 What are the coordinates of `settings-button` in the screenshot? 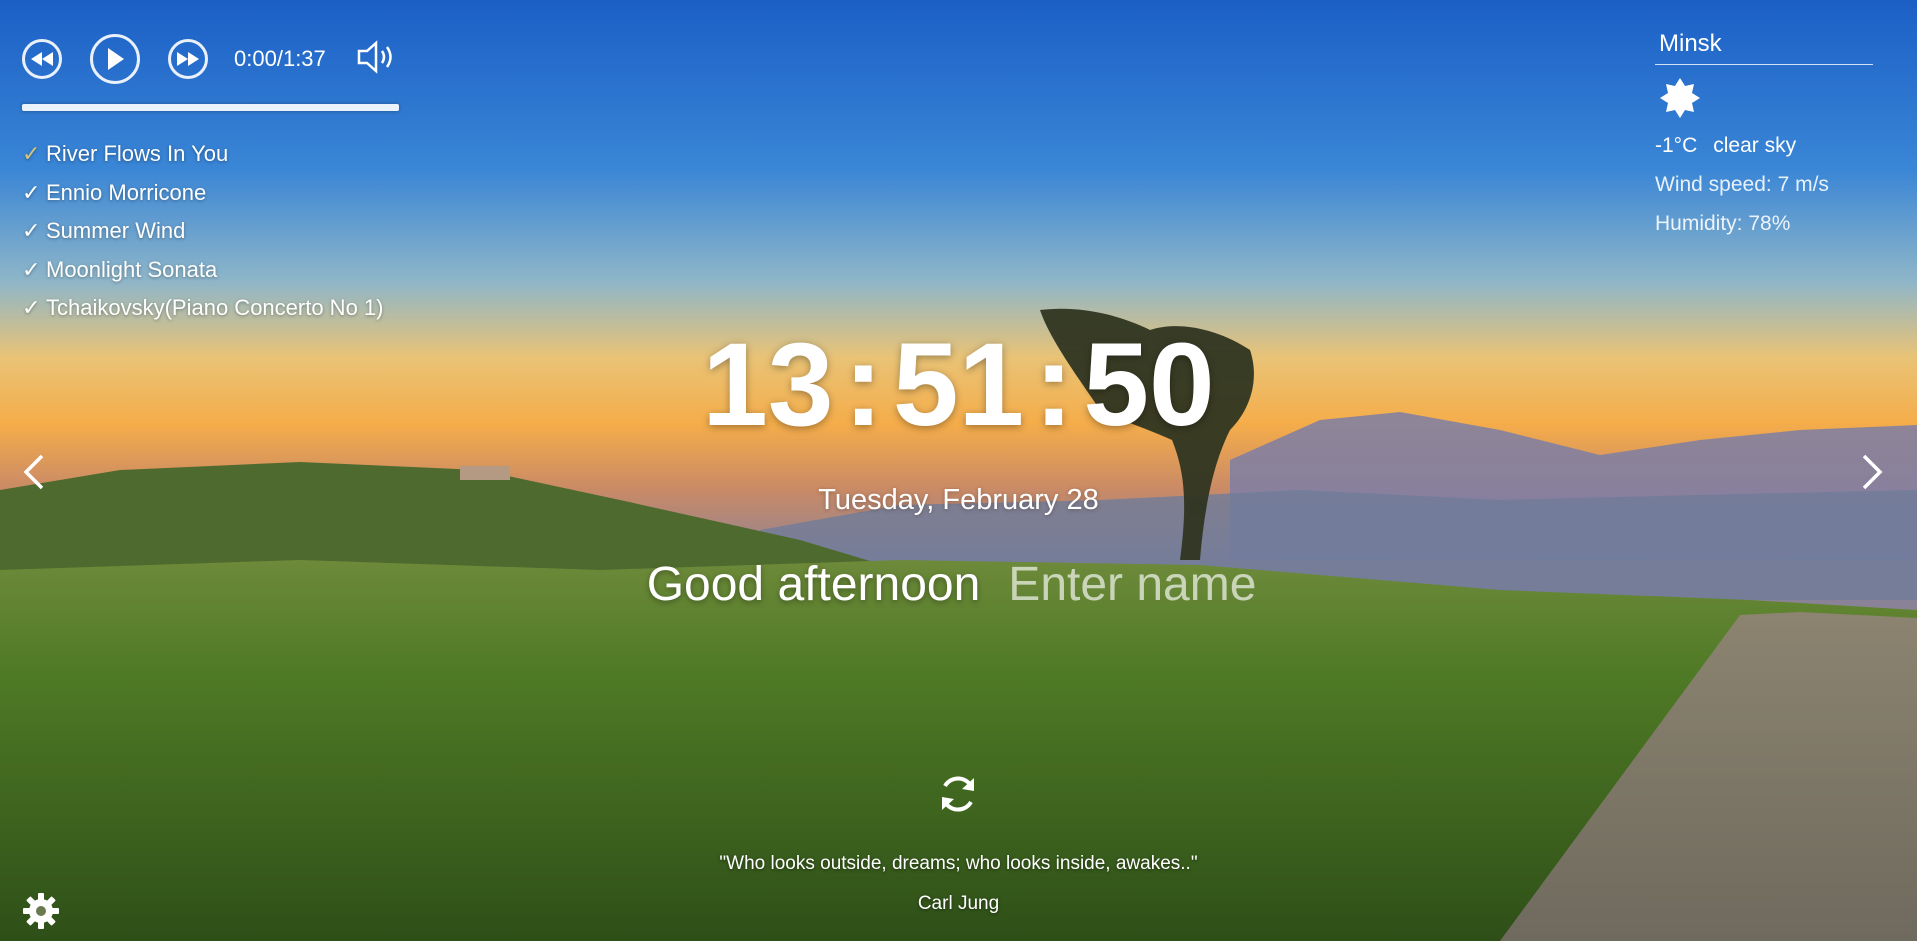 It's located at (41, 913).